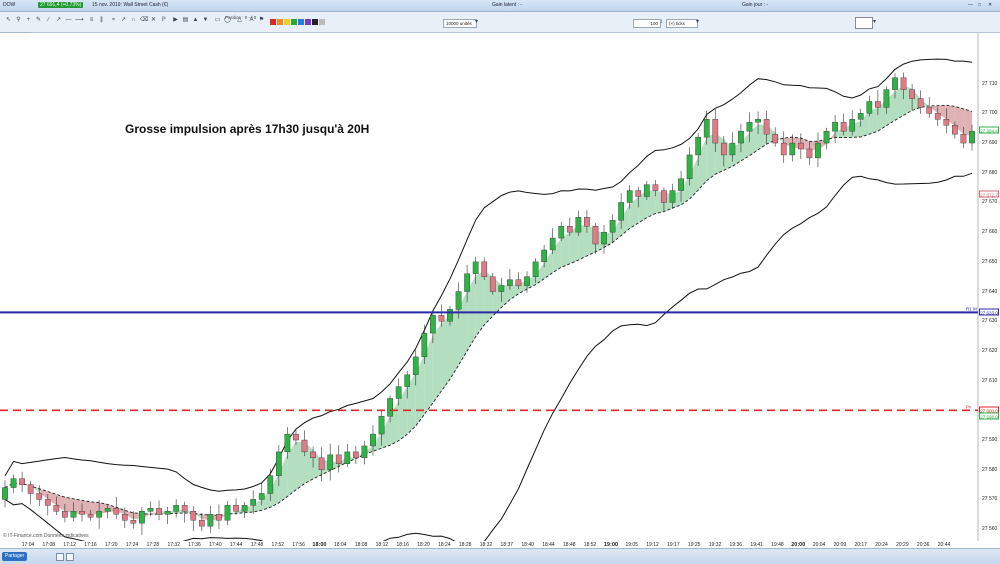  I want to click on chart-type-dropdown-icon: ▾, so click(874, 22).